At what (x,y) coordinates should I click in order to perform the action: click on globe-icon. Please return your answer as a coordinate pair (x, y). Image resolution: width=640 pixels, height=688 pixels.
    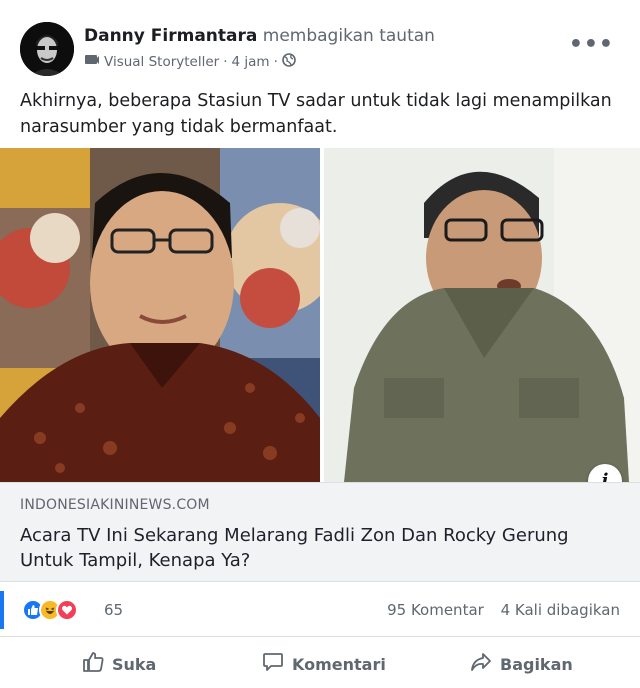
    Looking at the image, I should click on (289, 62).